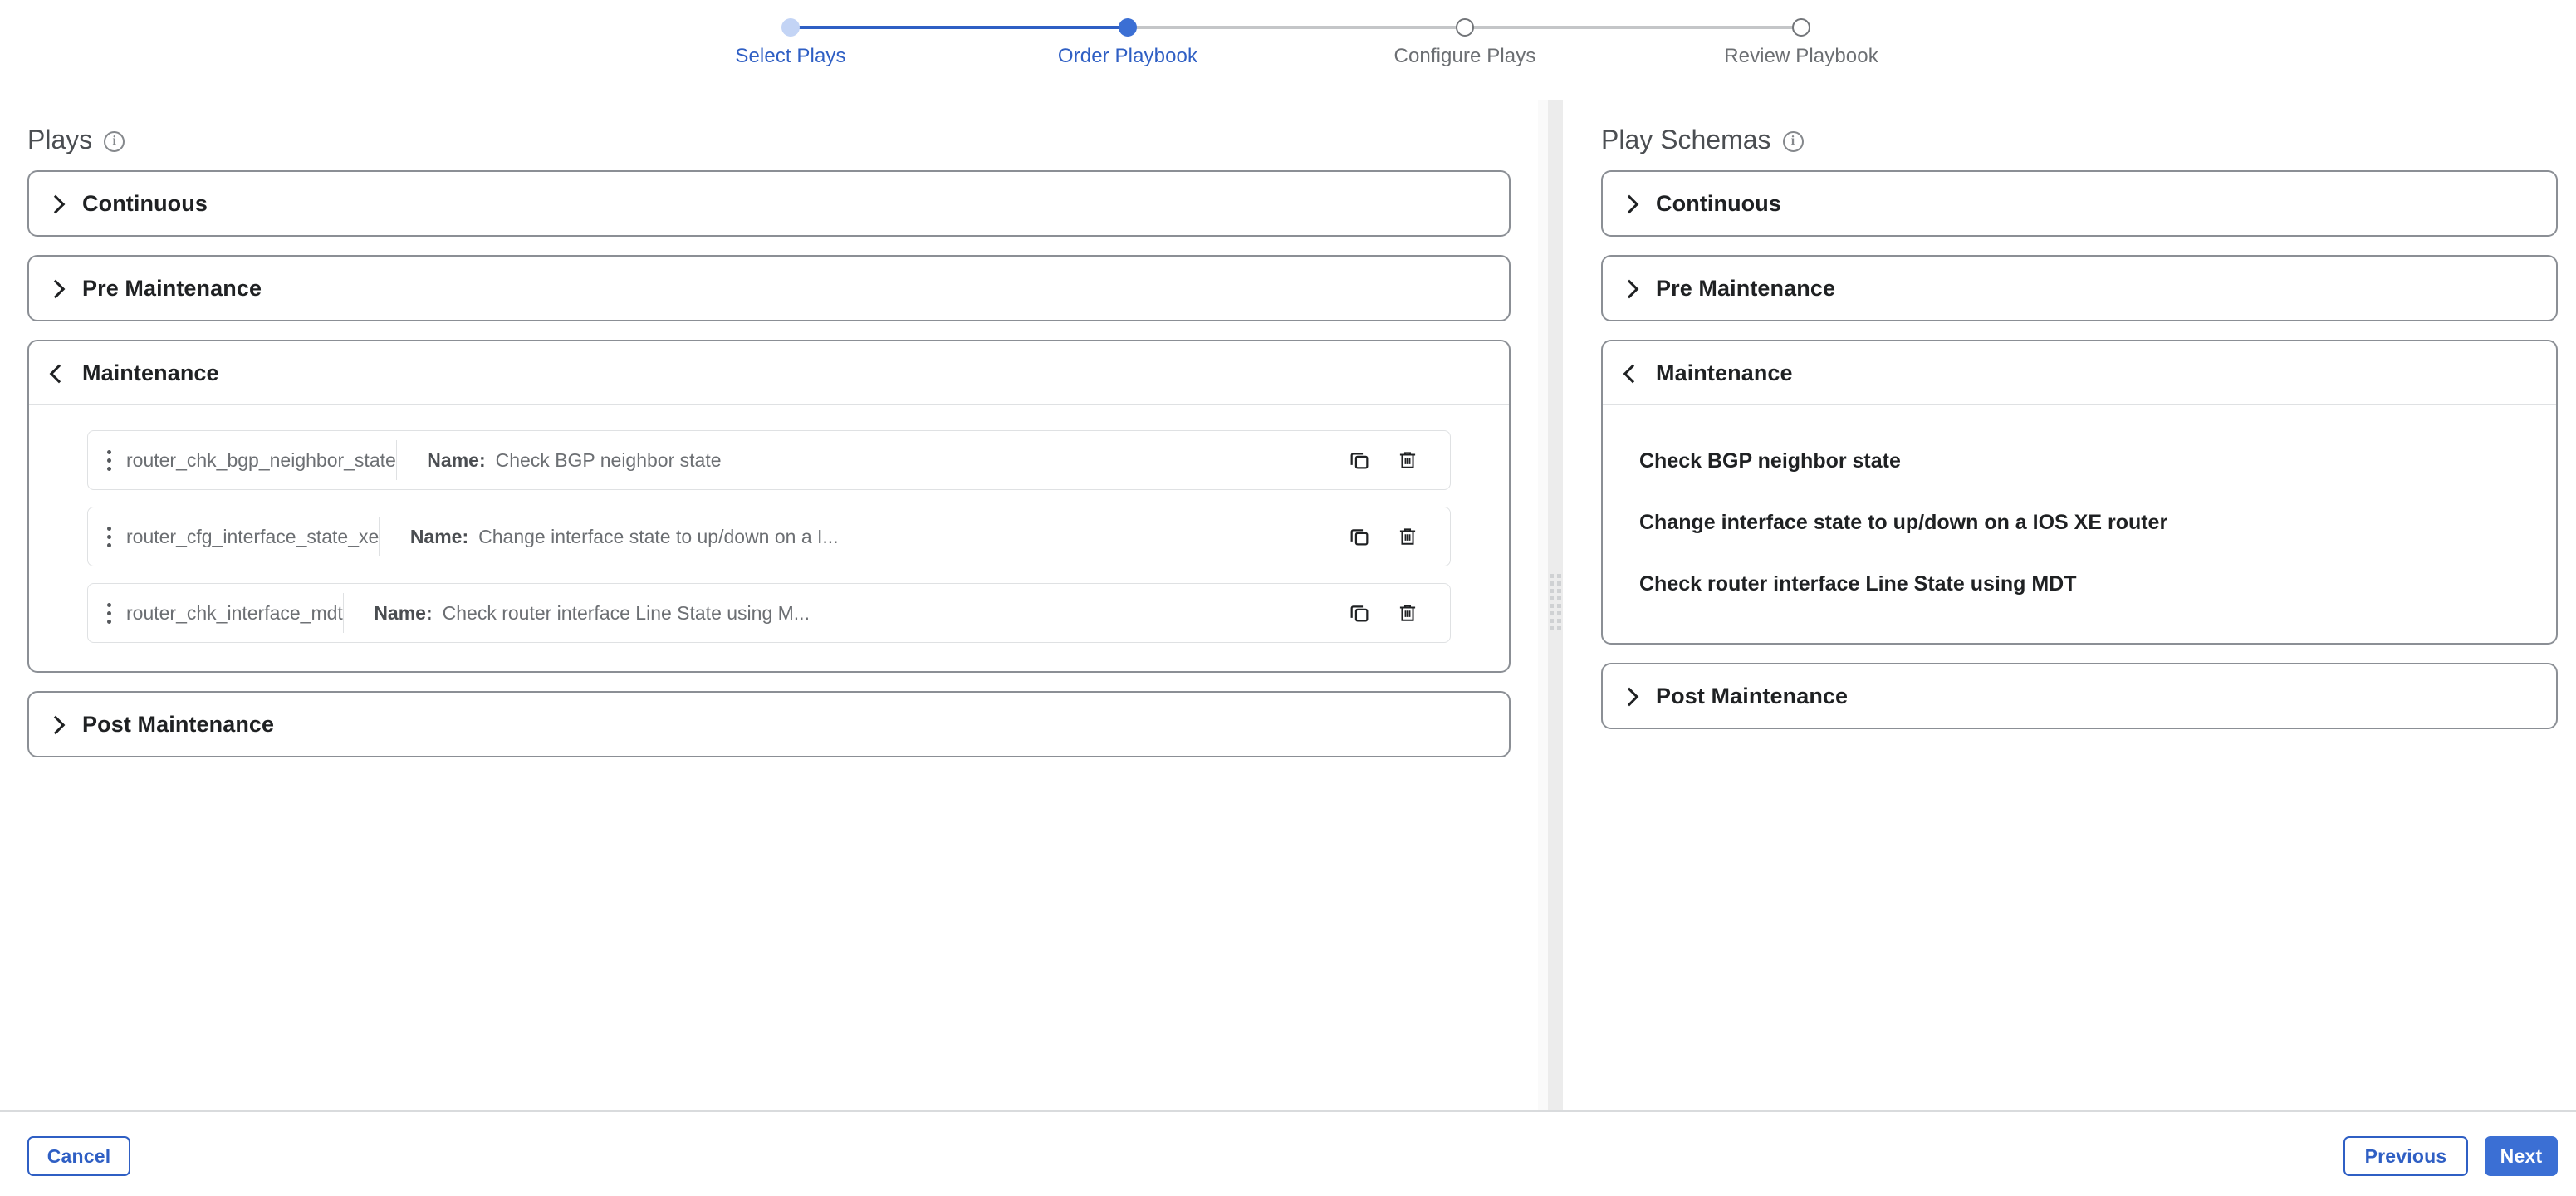 Image resolution: width=2576 pixels, height=1196 pixels. I want to click on cancel-button: Cancel, so click(79, 1156).